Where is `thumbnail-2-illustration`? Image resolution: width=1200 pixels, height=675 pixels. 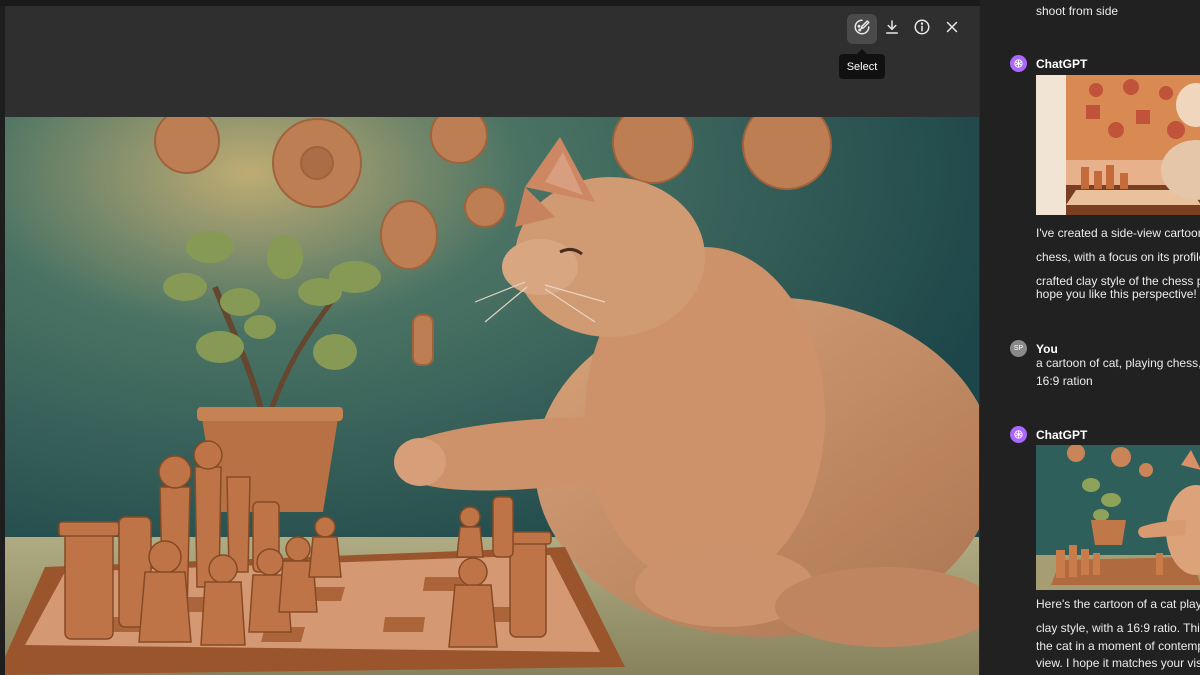
thumbnail-2-illustration is located at coordinates (1118, 517).